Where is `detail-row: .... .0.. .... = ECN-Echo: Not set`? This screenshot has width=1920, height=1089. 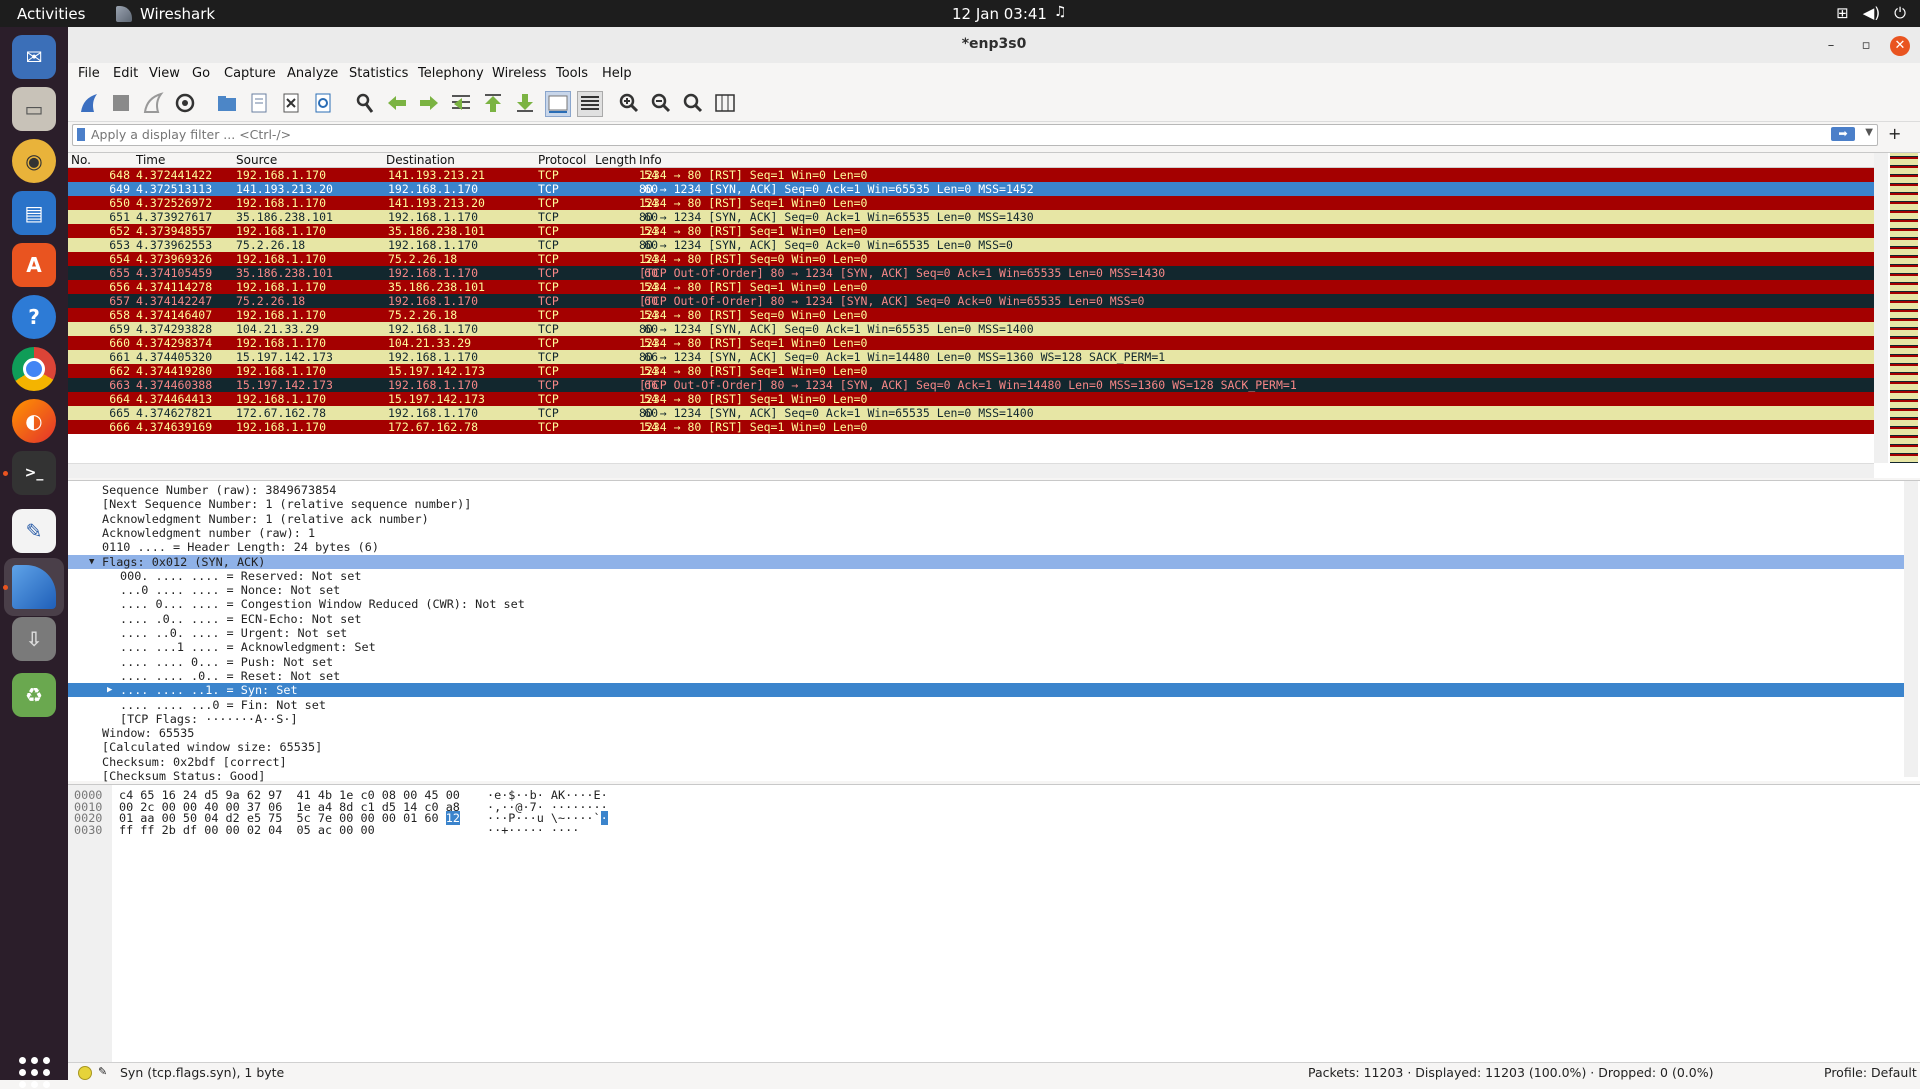
detail-row: .... .0.. .... = ECN-Echo: Not set is located at coordinates (986, 619).